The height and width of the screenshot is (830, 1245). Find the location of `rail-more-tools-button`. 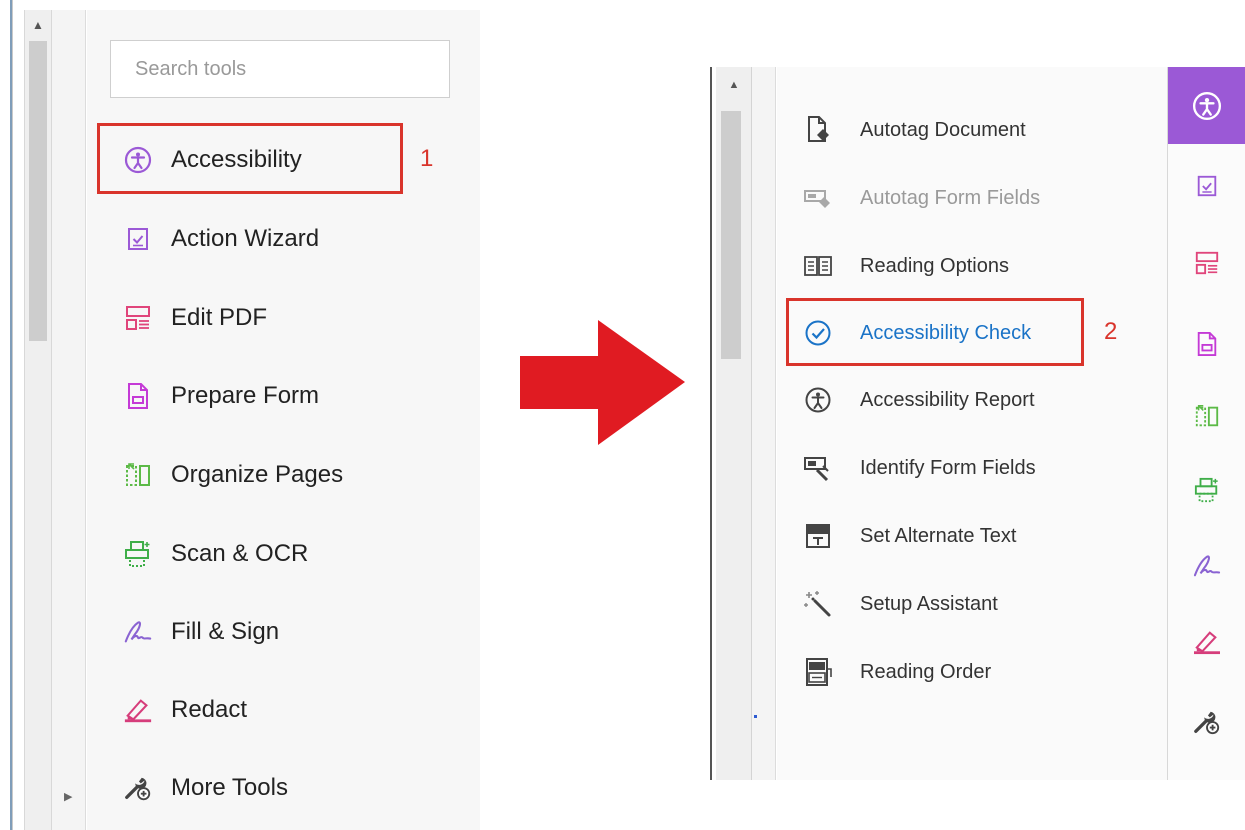

rail-more-tools-button is located at coordinates (1207, 722).